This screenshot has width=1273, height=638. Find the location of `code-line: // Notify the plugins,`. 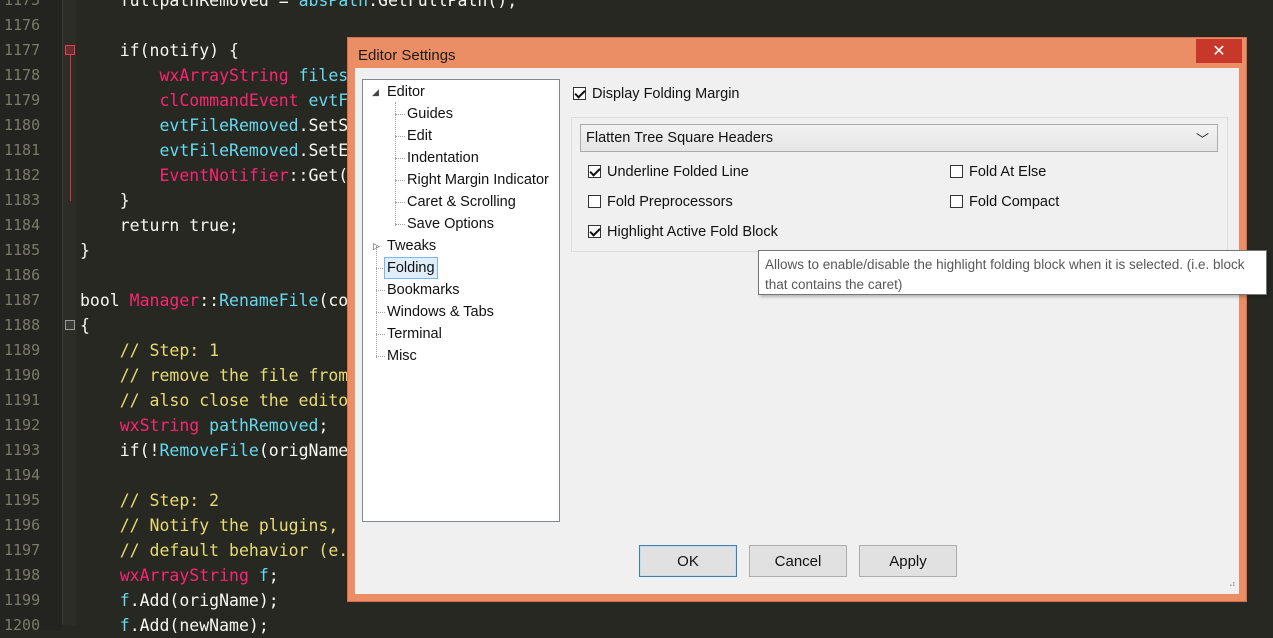

code-line: // Notify the plugins, is located at coordinates (209, 525).